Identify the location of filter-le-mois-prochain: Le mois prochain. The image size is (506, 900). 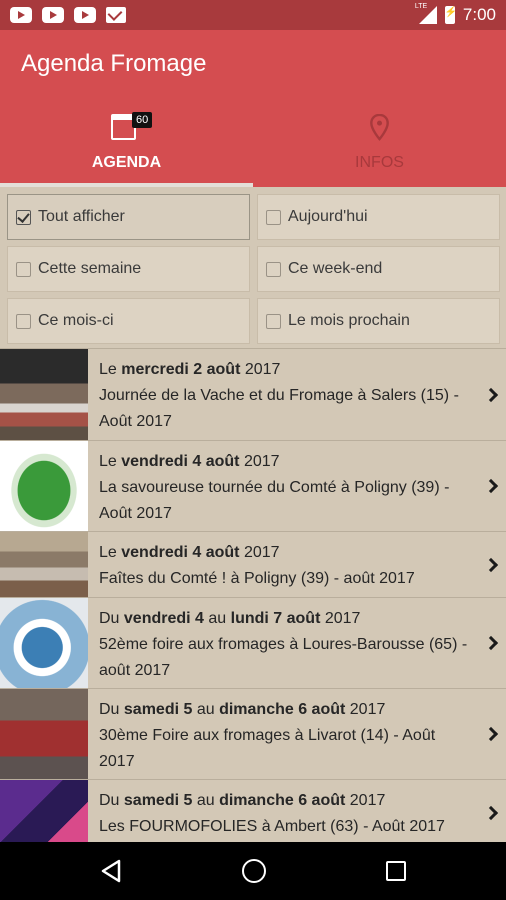
(378, 321).